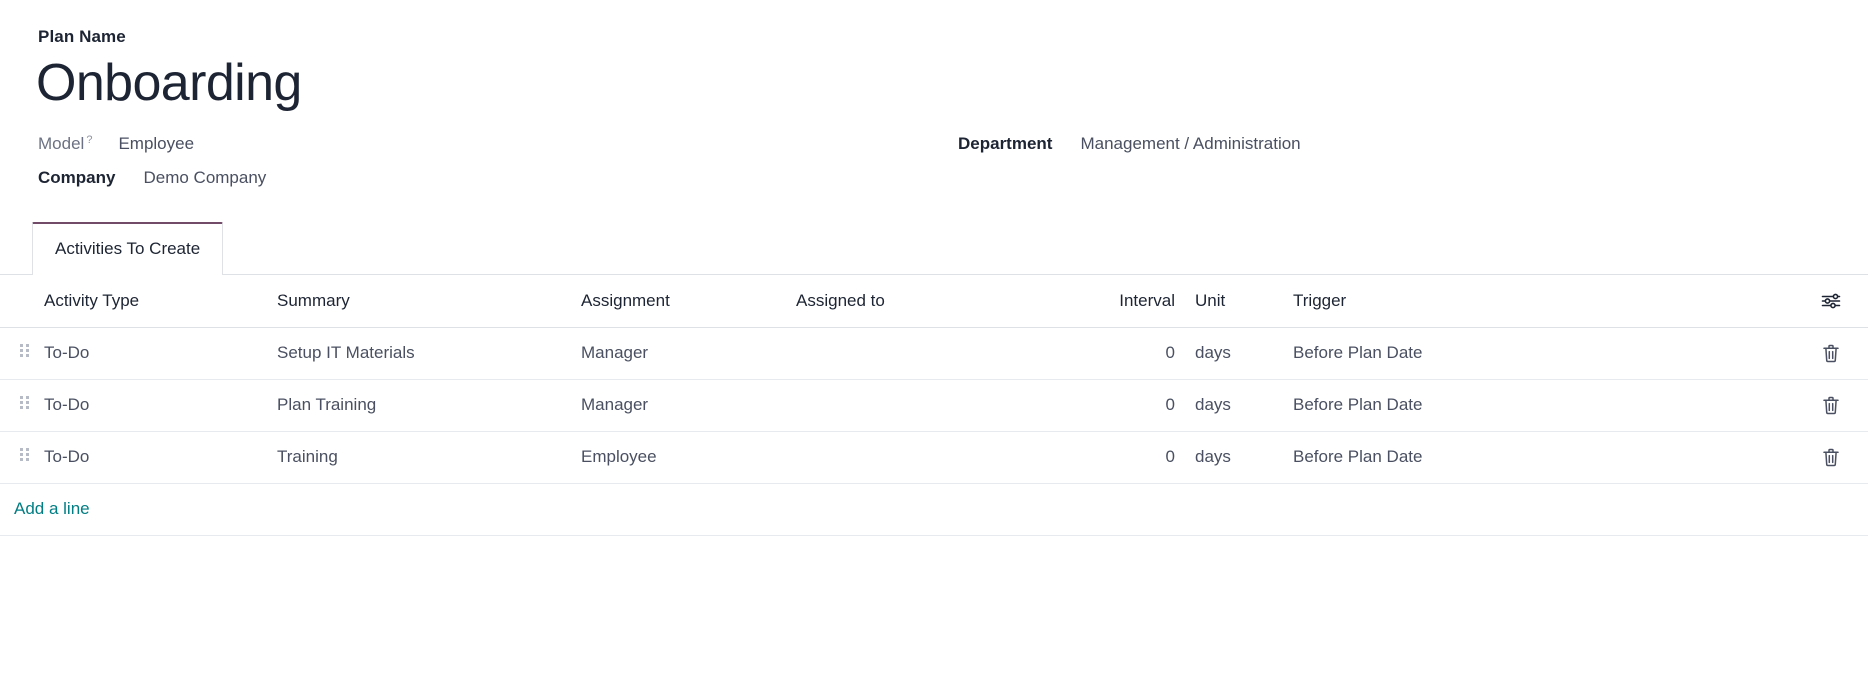  Describe the element at coordinates (160, 301) in the screenshot. I see `th-activity-type: Activity Type` at that location.